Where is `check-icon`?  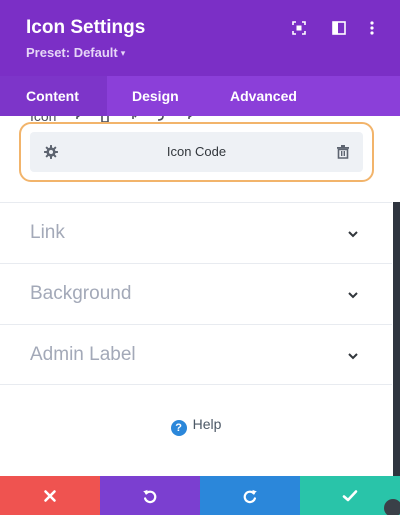 check-icon is located at coordinates (350, 495).